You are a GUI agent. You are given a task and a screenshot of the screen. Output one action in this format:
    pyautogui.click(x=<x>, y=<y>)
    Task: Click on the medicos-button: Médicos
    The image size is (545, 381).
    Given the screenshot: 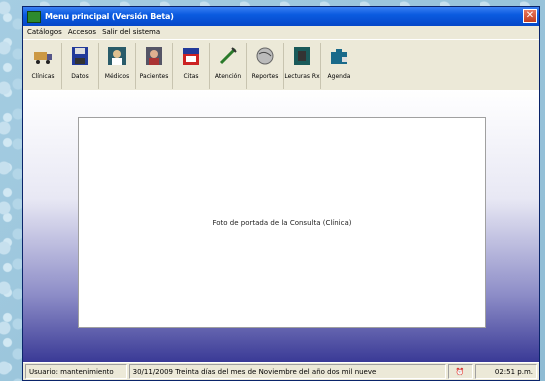 What is the action you would take?
    pyautogui.click(x=117, y=66)
    